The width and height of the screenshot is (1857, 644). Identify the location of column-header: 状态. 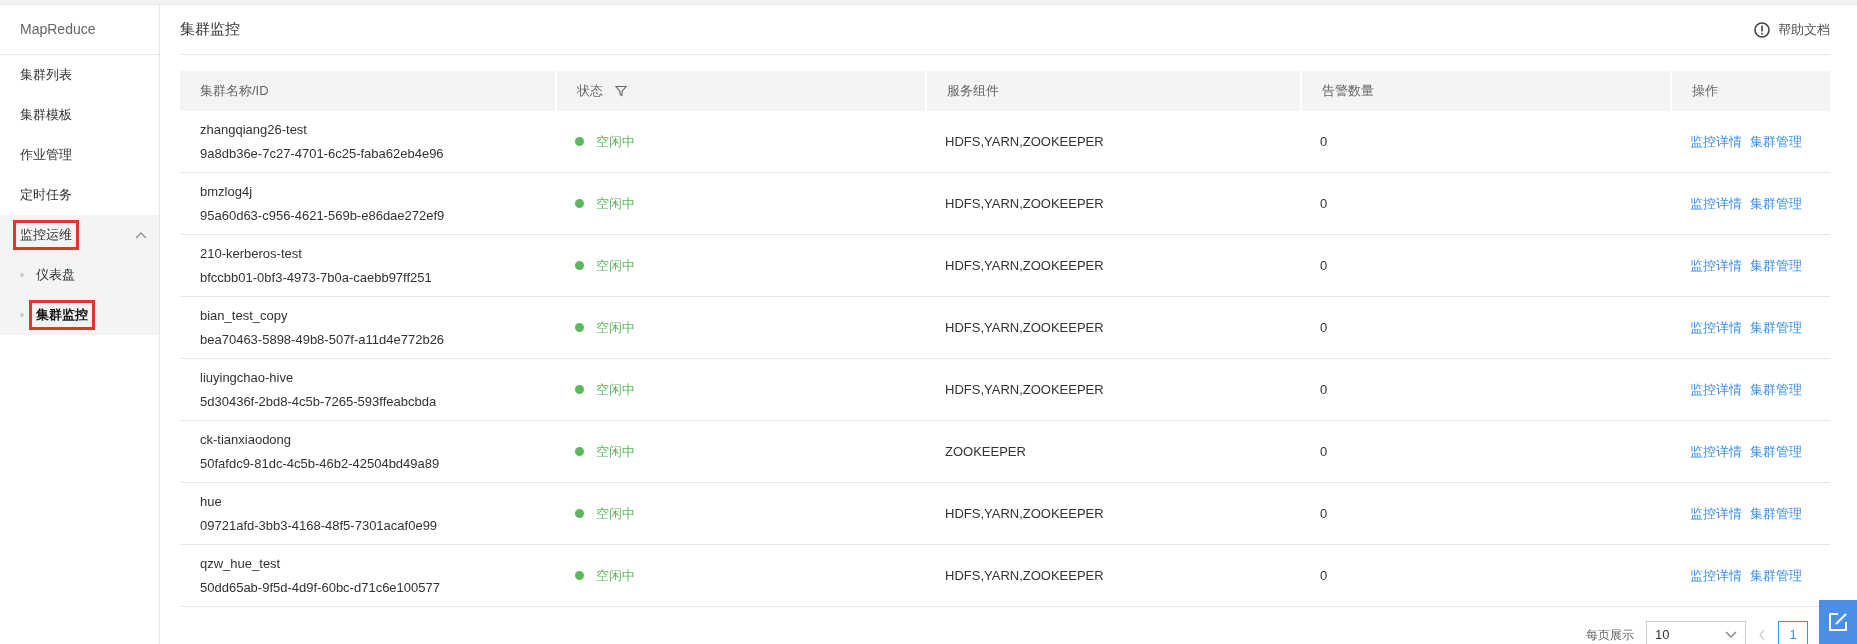
(590, 91).